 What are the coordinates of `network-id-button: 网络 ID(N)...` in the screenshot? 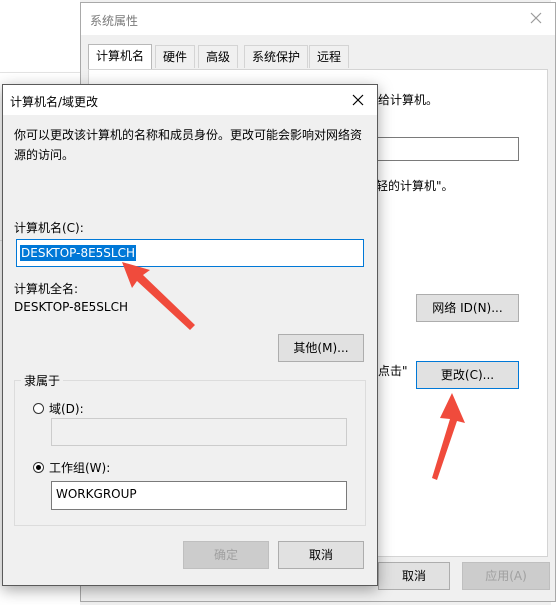 It's located at (467, 308).